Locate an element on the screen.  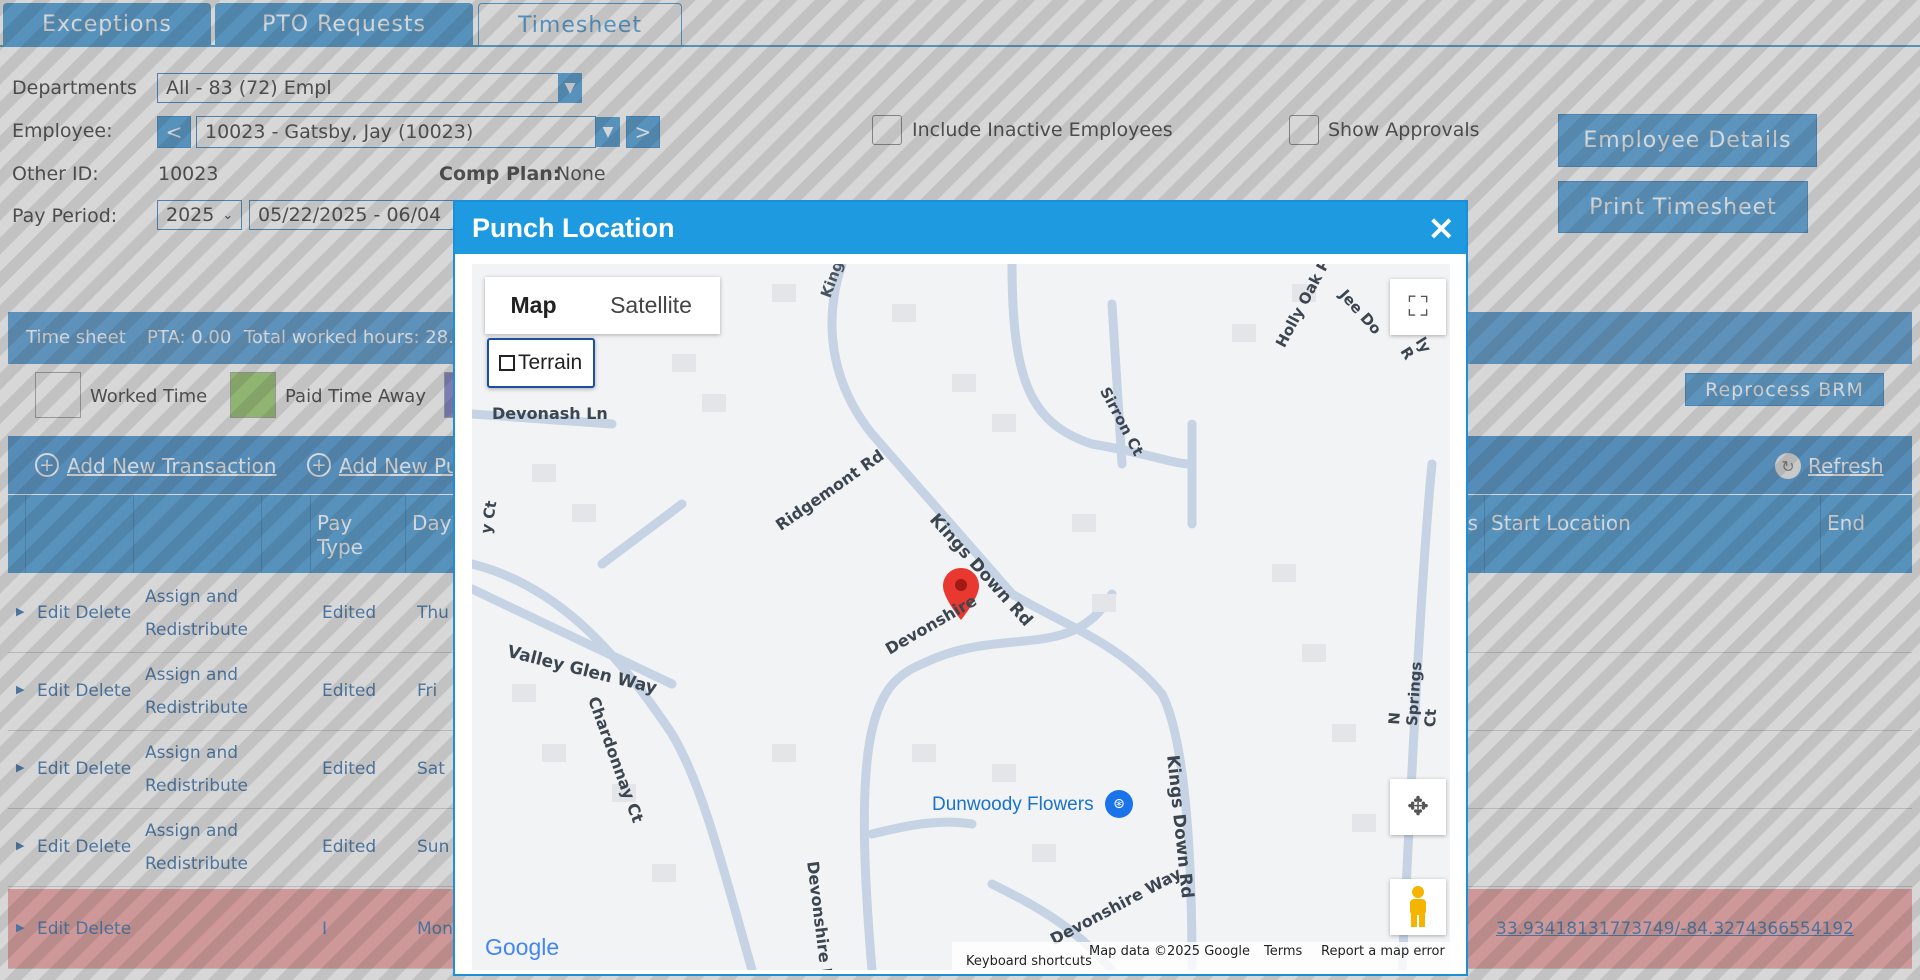
total-worked-hours: Total worked hours: 28. is located at coordinates (349, 337).